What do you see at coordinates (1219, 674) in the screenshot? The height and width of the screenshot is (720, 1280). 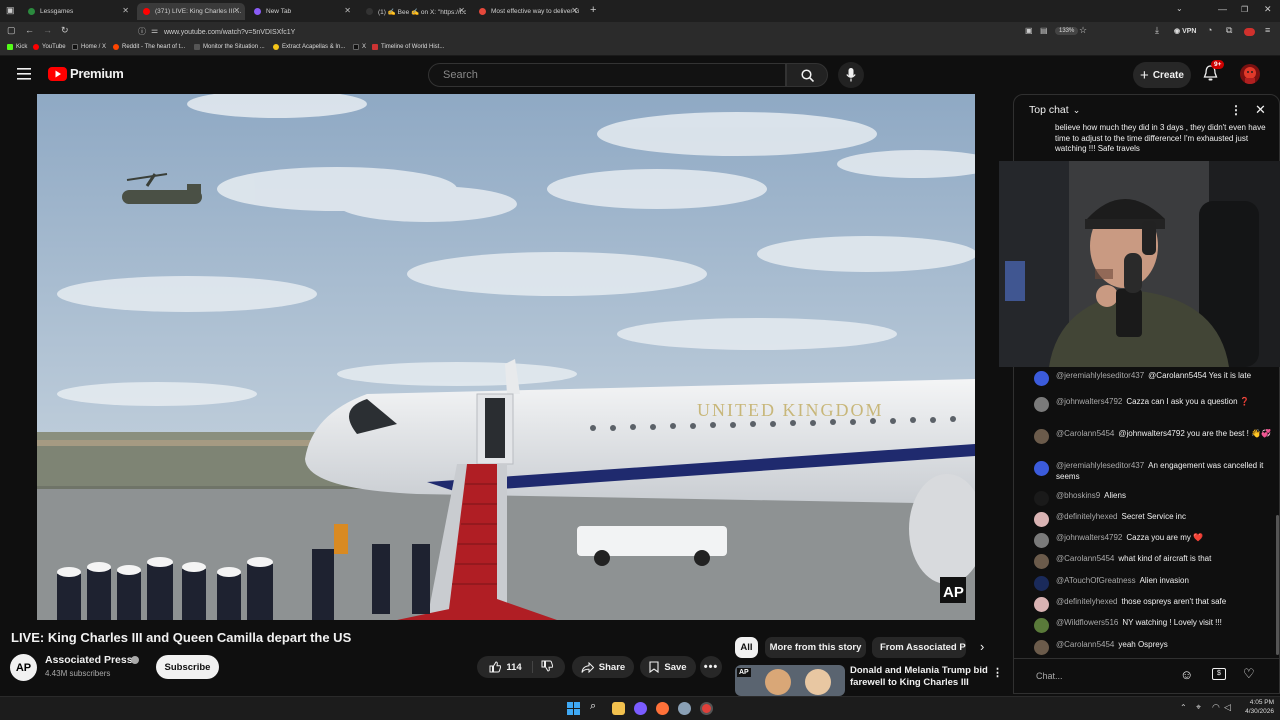 I see `super-chat-icon: $` at bounding box center [1219, 674].